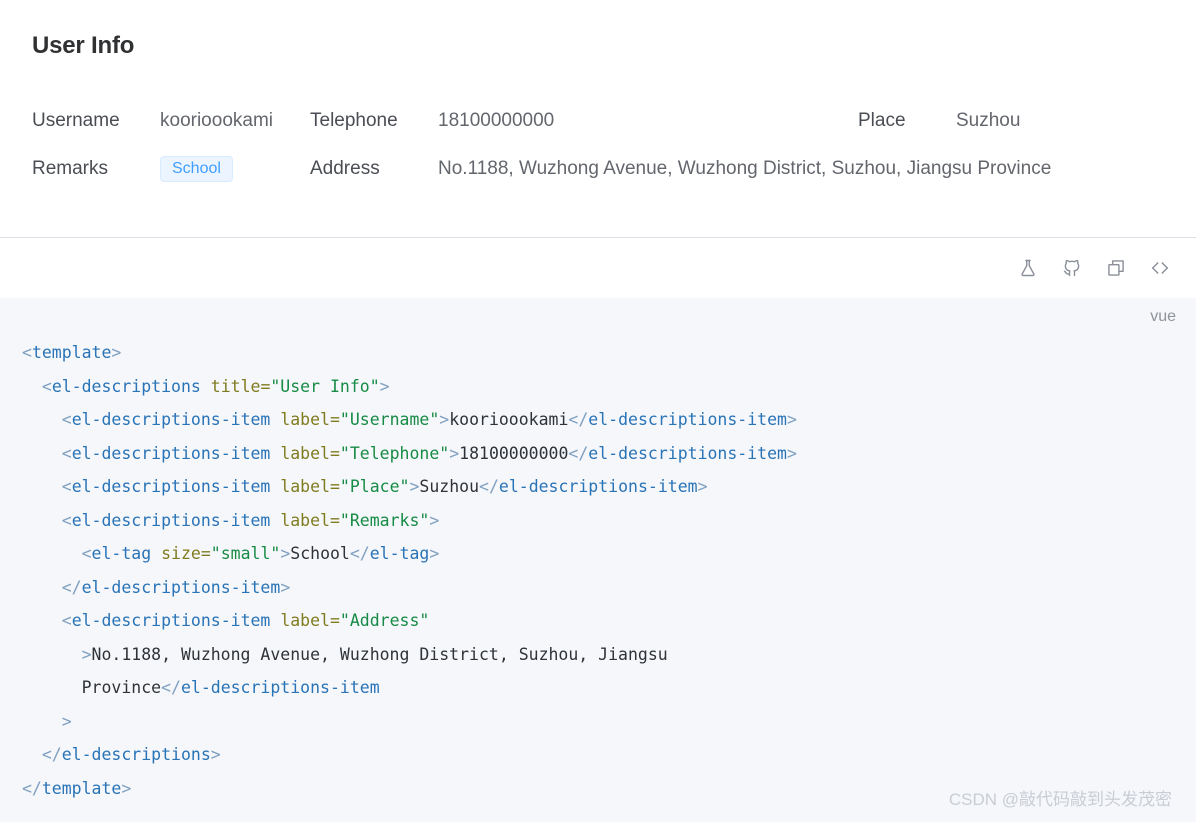 Image resolution: width=1196 pixels, height=822 pixels. Describe the element at coordinates (345, 168) in the screenshot. I see `descriptions-label-address: Address` at that location.